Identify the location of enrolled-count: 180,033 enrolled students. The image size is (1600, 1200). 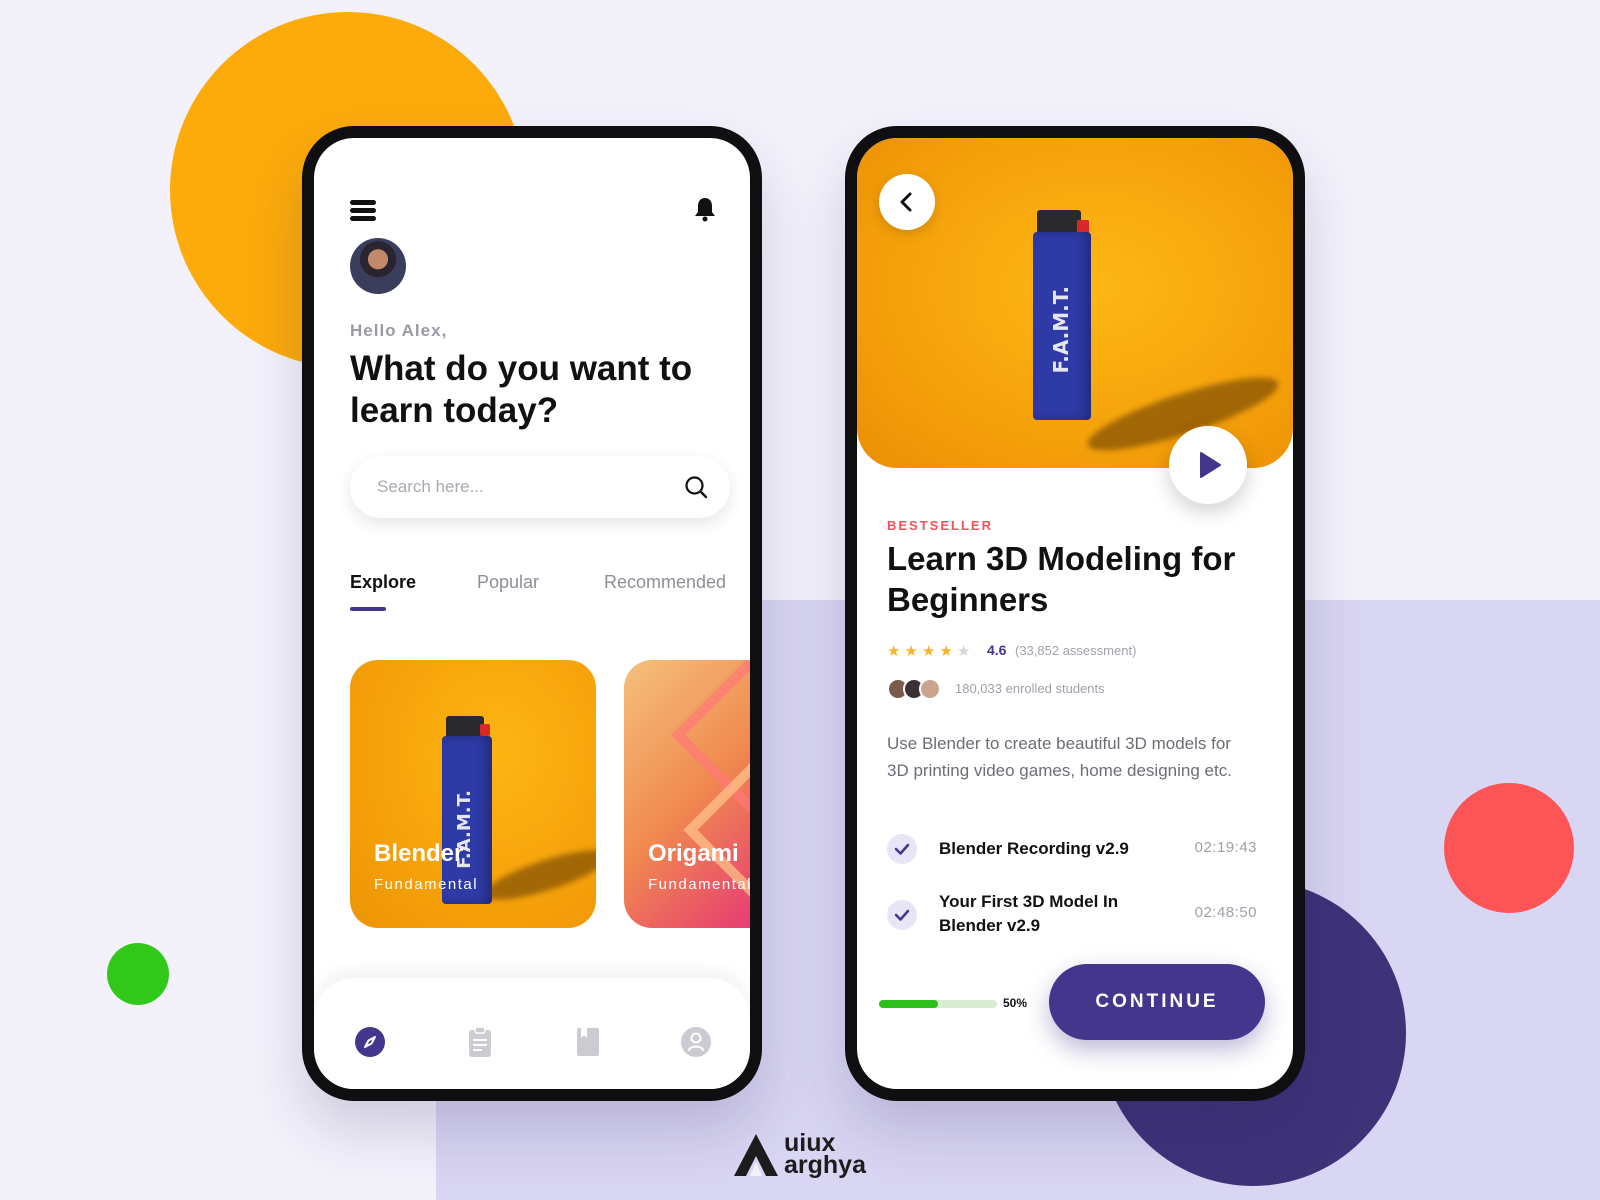
(1030, 688).